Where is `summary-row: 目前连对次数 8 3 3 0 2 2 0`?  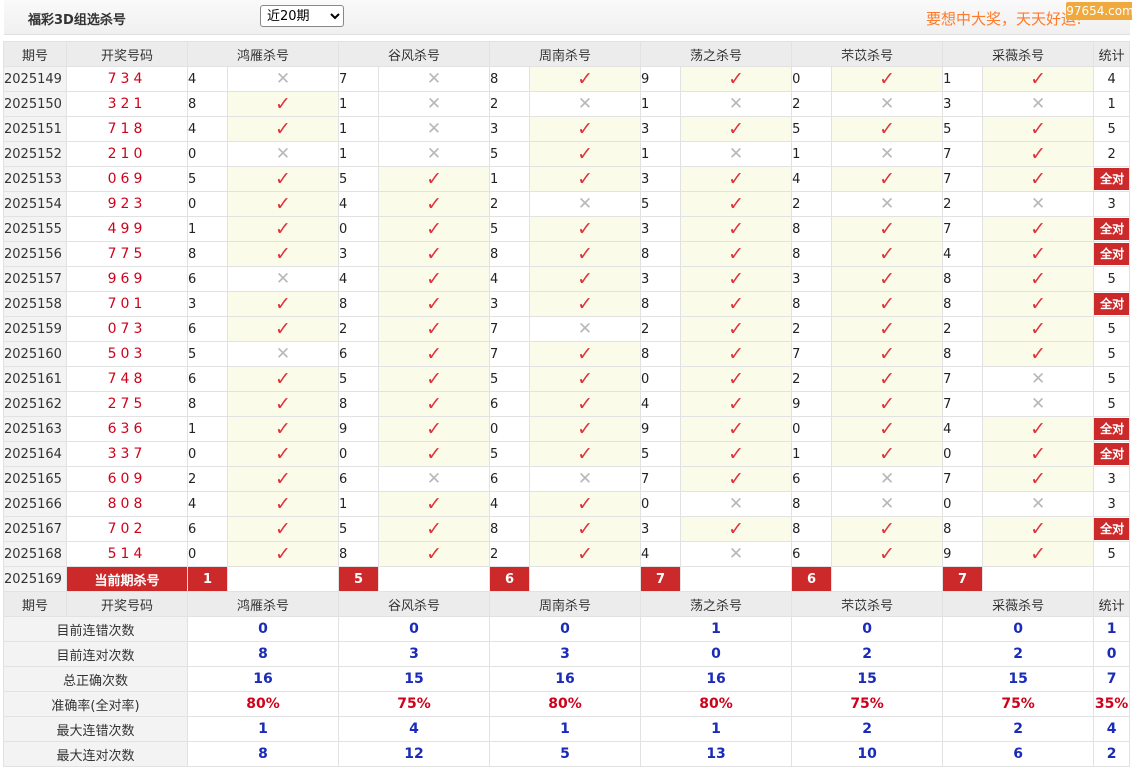
summary-row: 目前连对次数 8 3 3 0 2 2 0 is located at coordinates (567, 654).